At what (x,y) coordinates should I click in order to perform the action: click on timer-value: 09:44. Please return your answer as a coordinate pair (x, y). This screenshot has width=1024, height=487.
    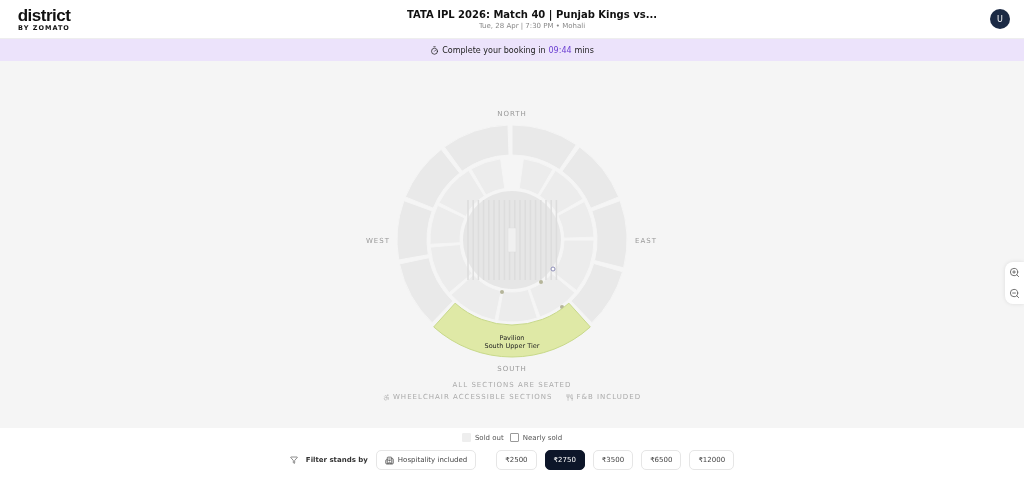
    Looking at the image, I should click on (560, 50).